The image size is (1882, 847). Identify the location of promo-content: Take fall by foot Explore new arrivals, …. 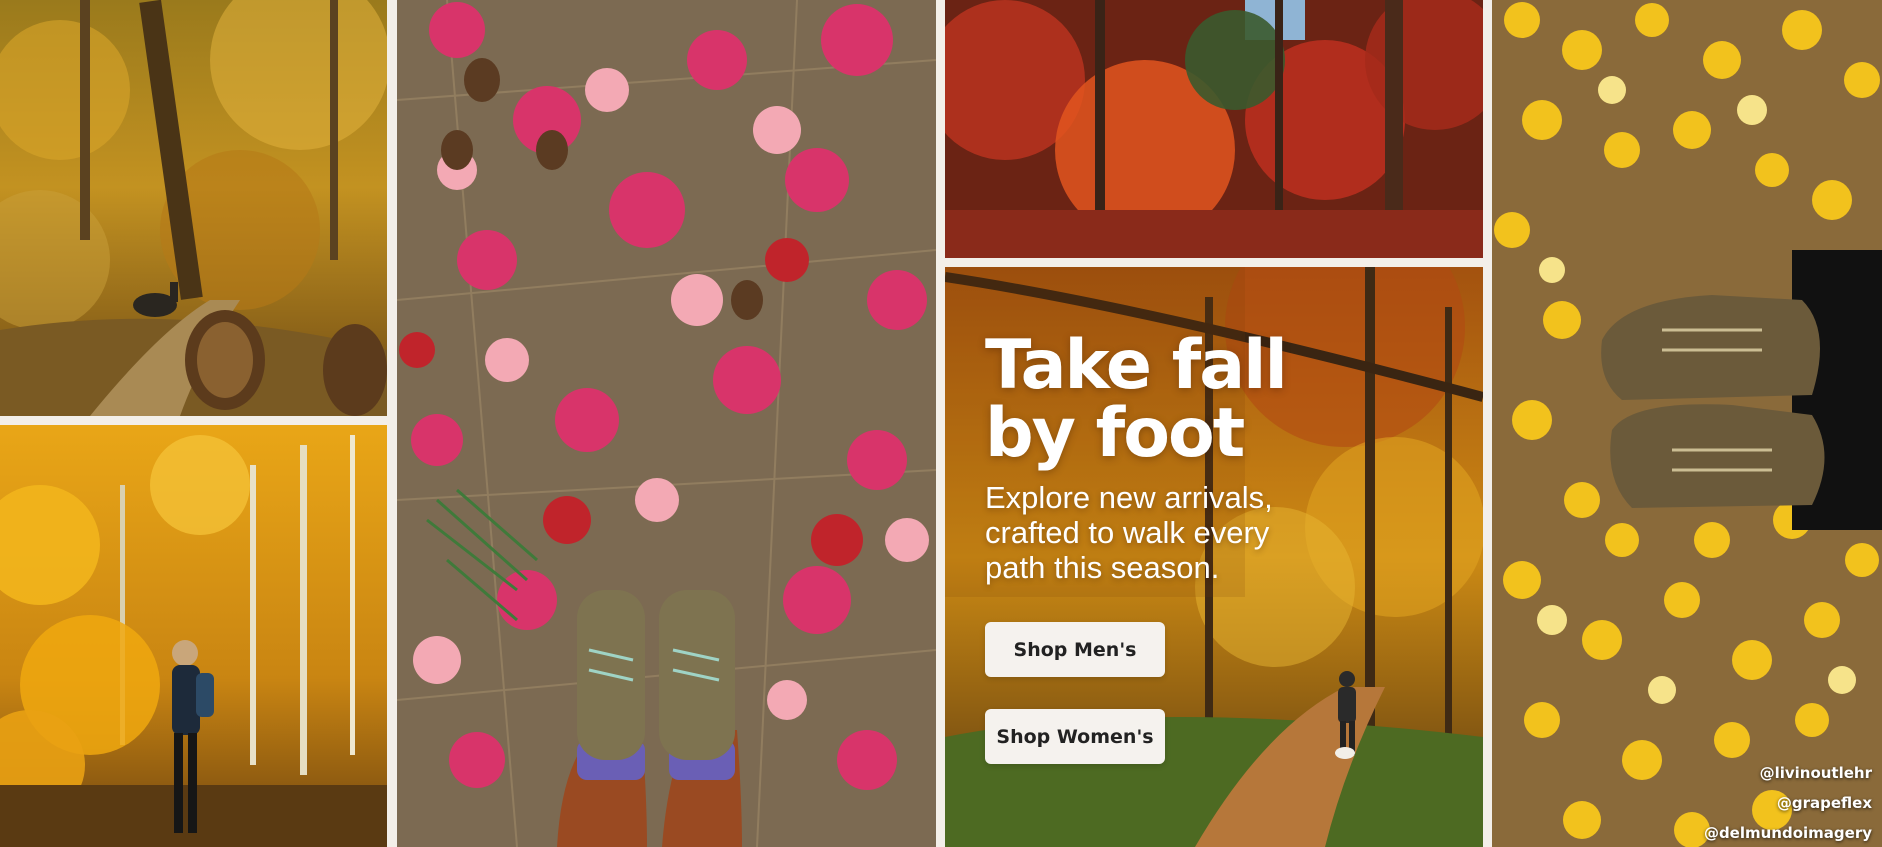
(1220, 459).